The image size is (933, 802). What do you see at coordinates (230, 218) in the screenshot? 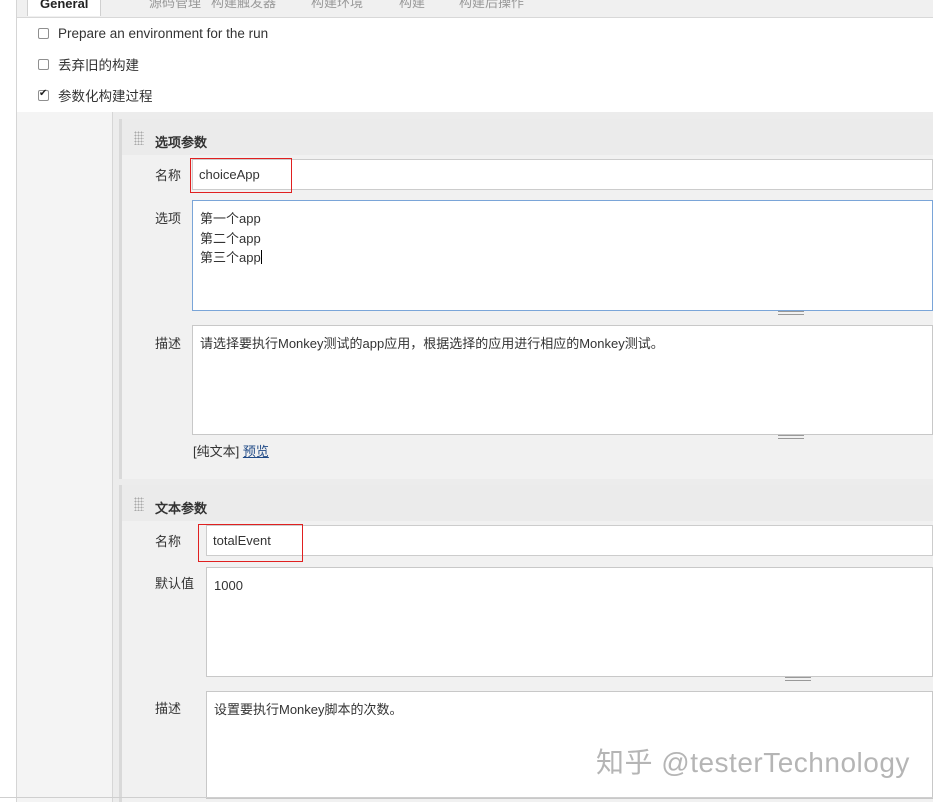
I see `choice-item: 第一个app` at bounding box center [230, 218].